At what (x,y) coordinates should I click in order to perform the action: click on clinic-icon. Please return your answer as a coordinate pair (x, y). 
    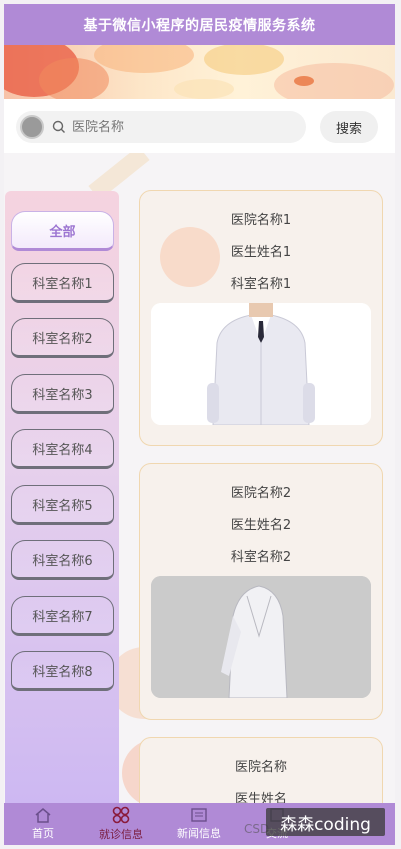
    Looking at the image, I should click on (121, 815).